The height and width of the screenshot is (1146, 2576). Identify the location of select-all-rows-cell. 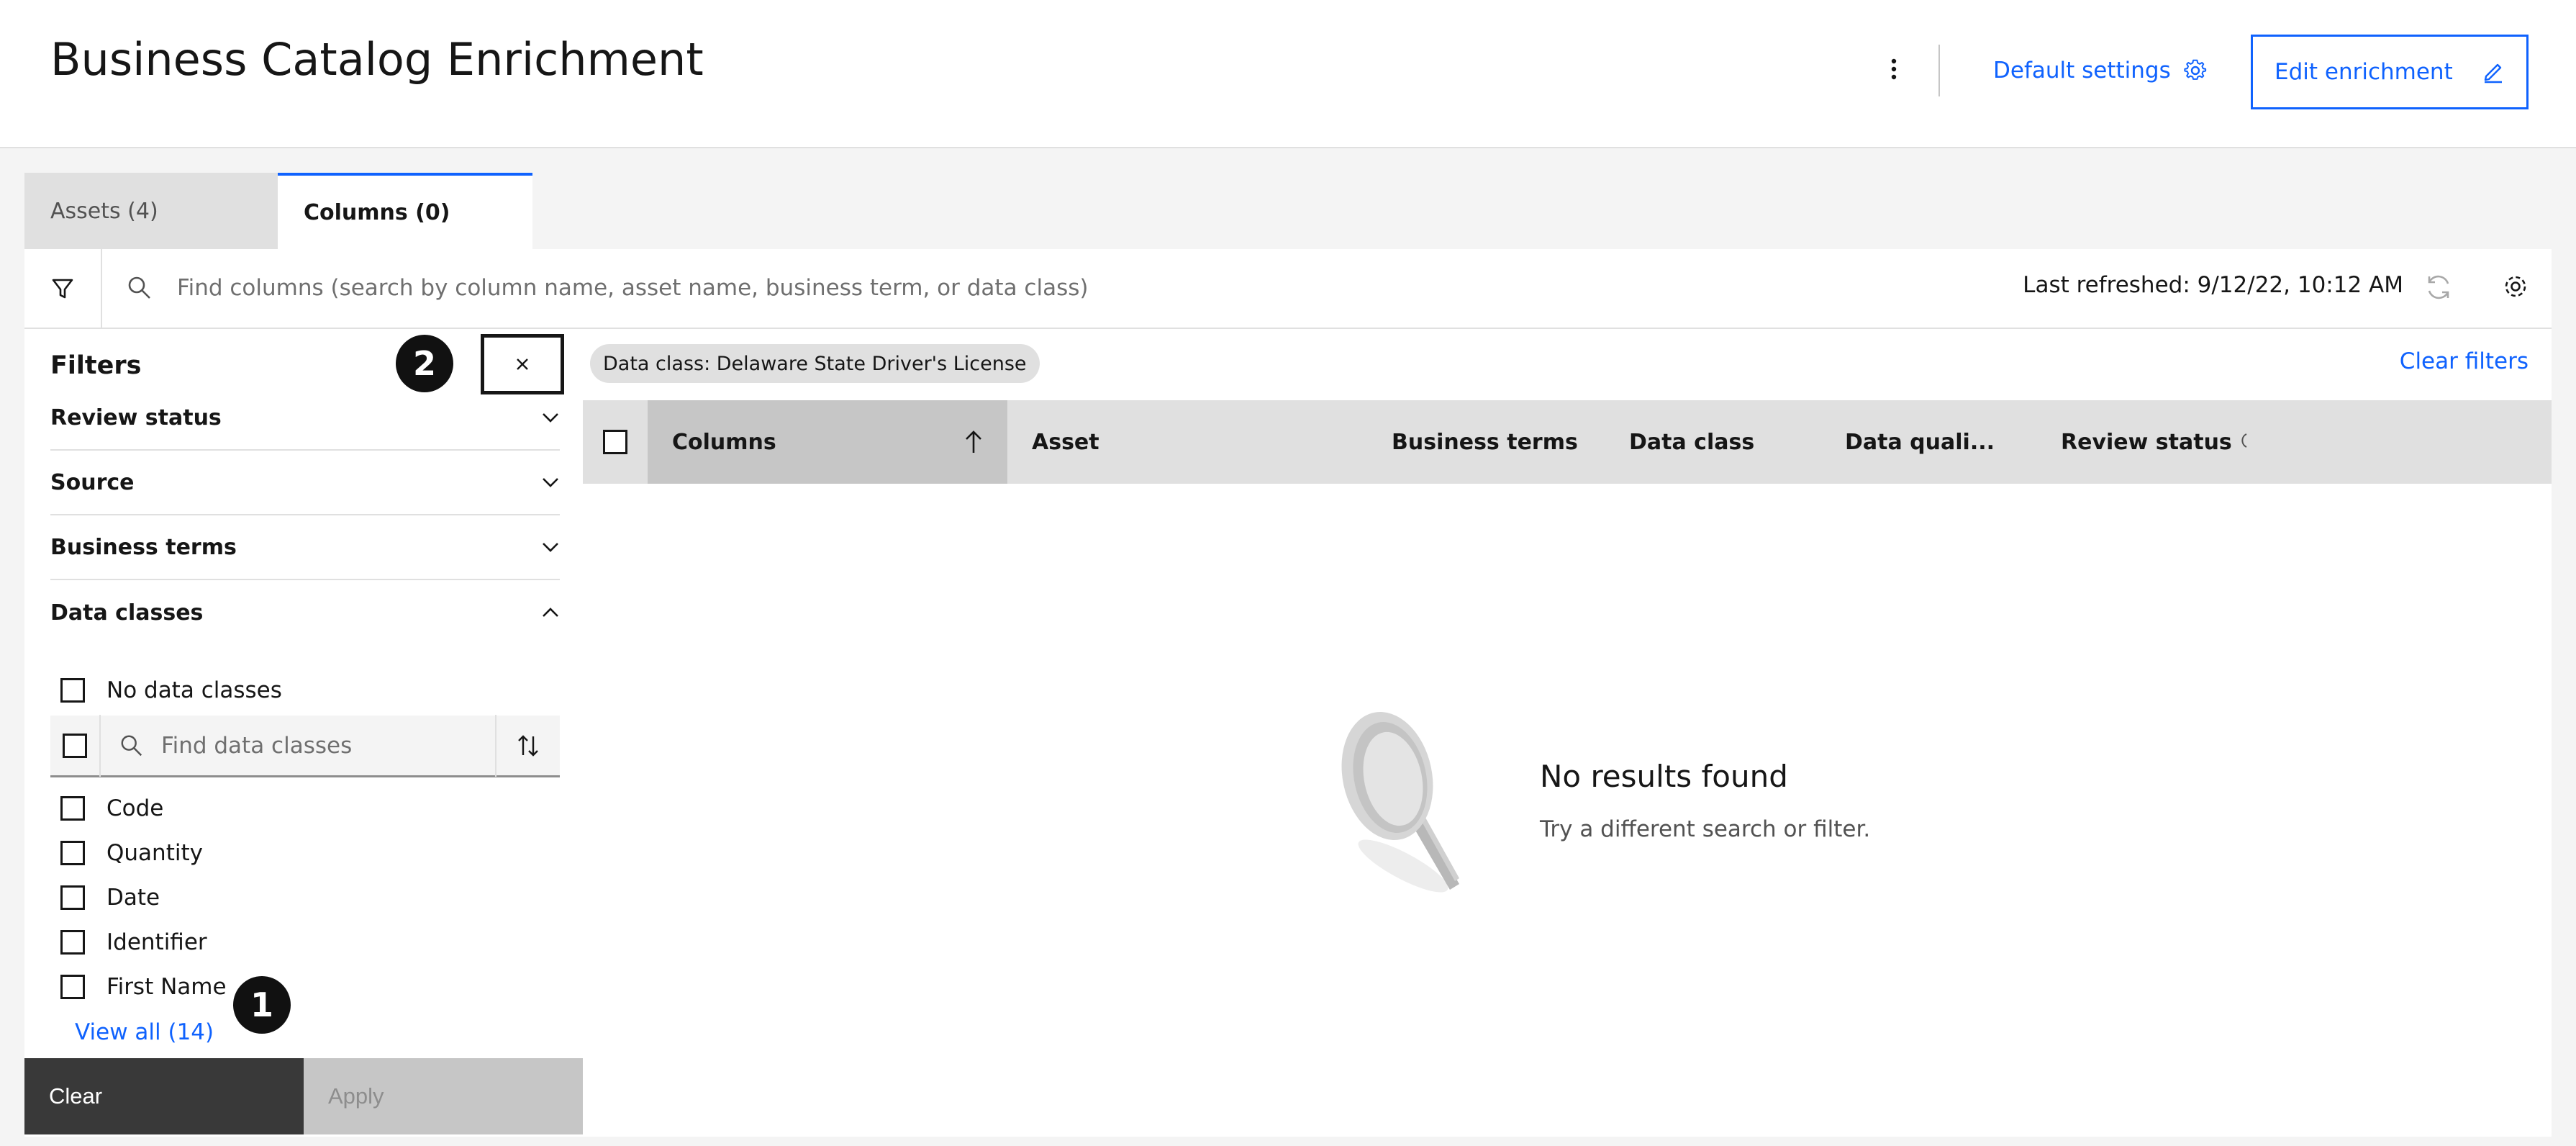
(615, 442).